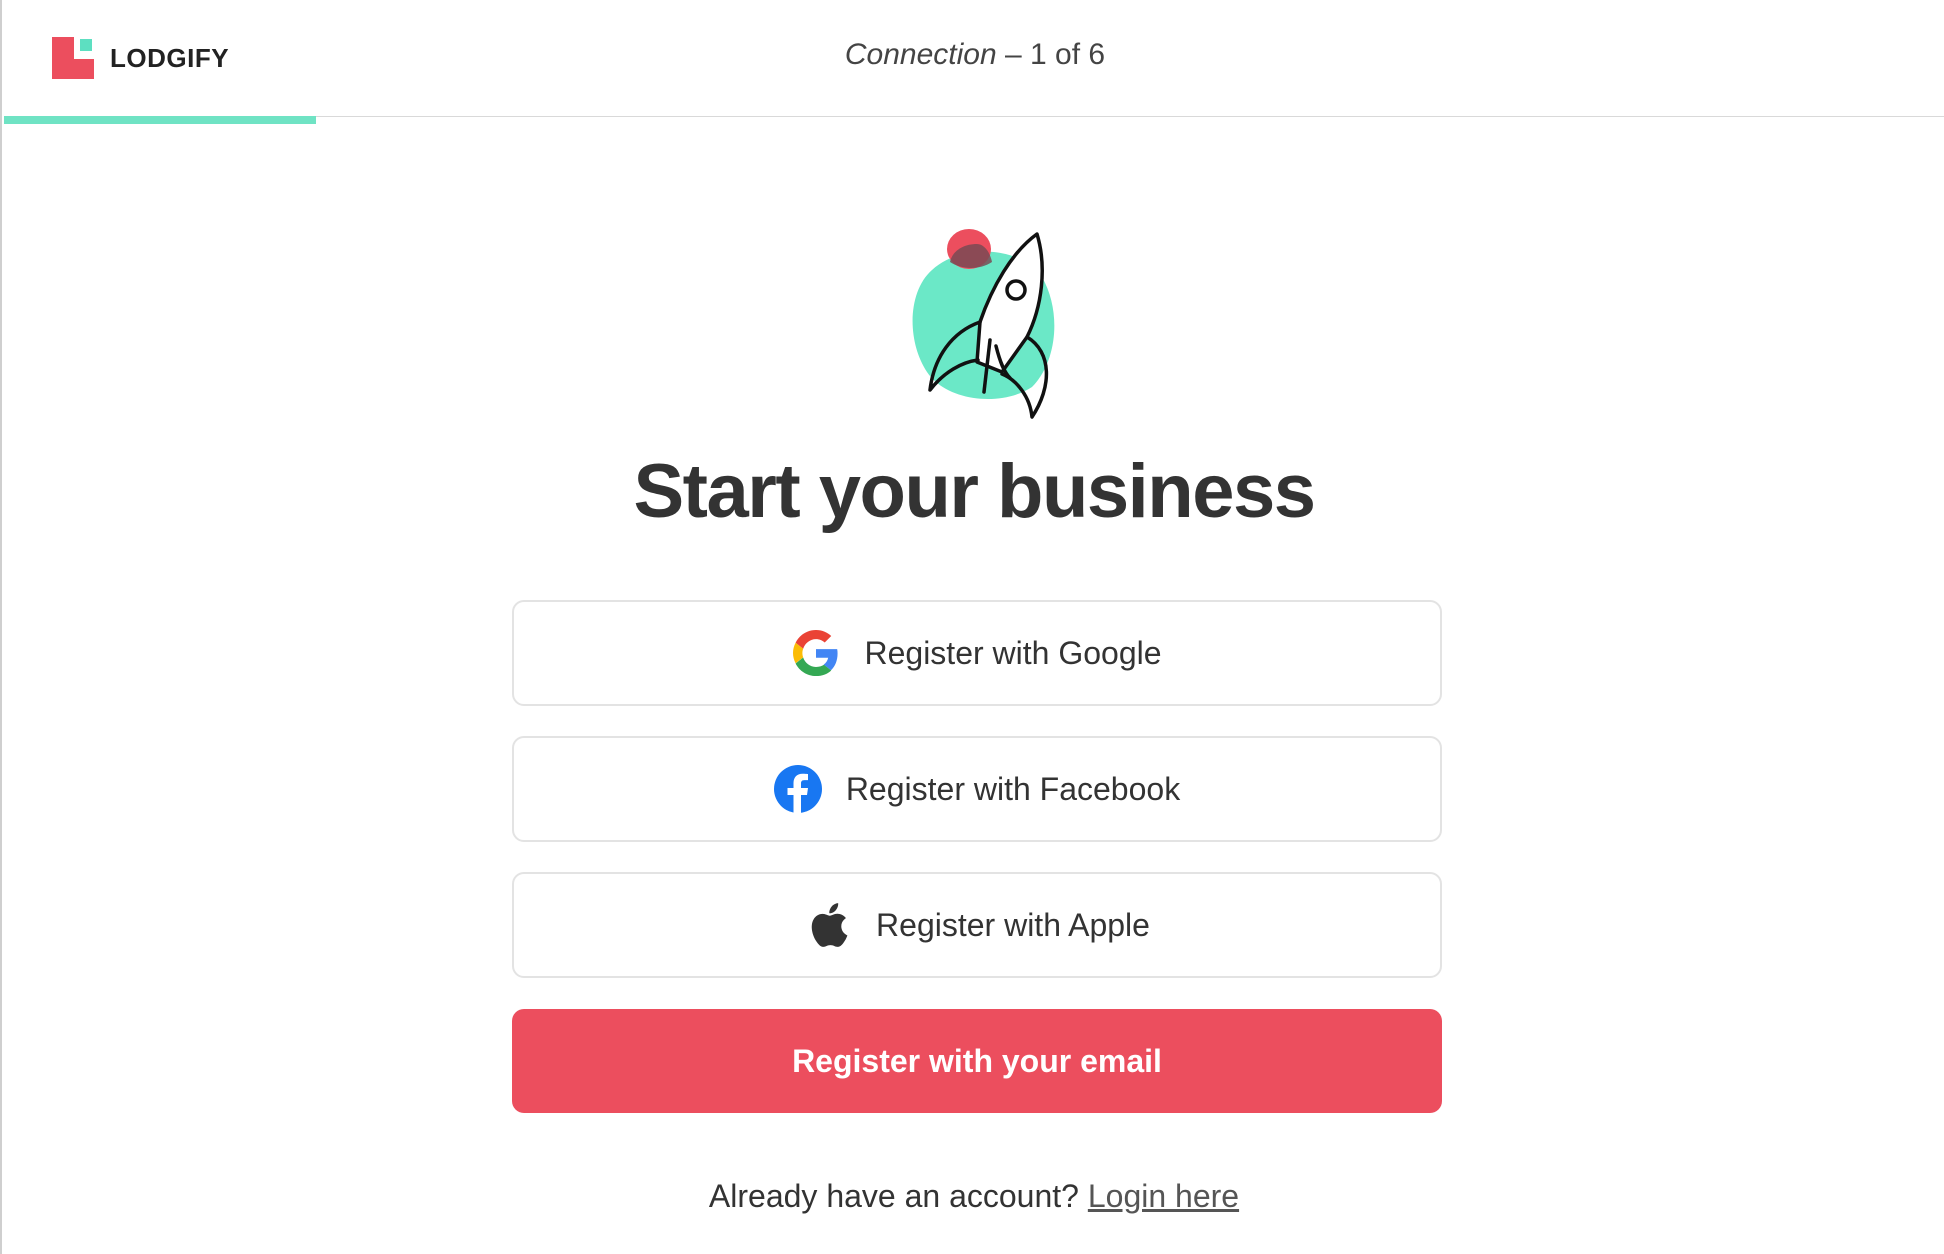 The image size is (1944, 1254). I want to click on top-bar: LODGIFY Connection – 1 of 6, so click(974, 58).